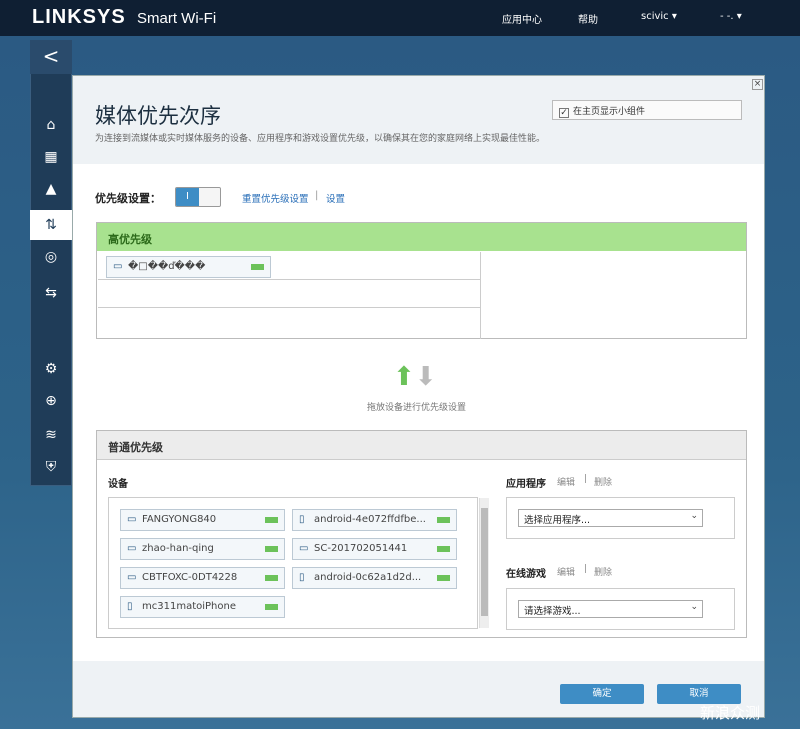  I want to click on nav-app-center: 应用中心, so click(522, 18).